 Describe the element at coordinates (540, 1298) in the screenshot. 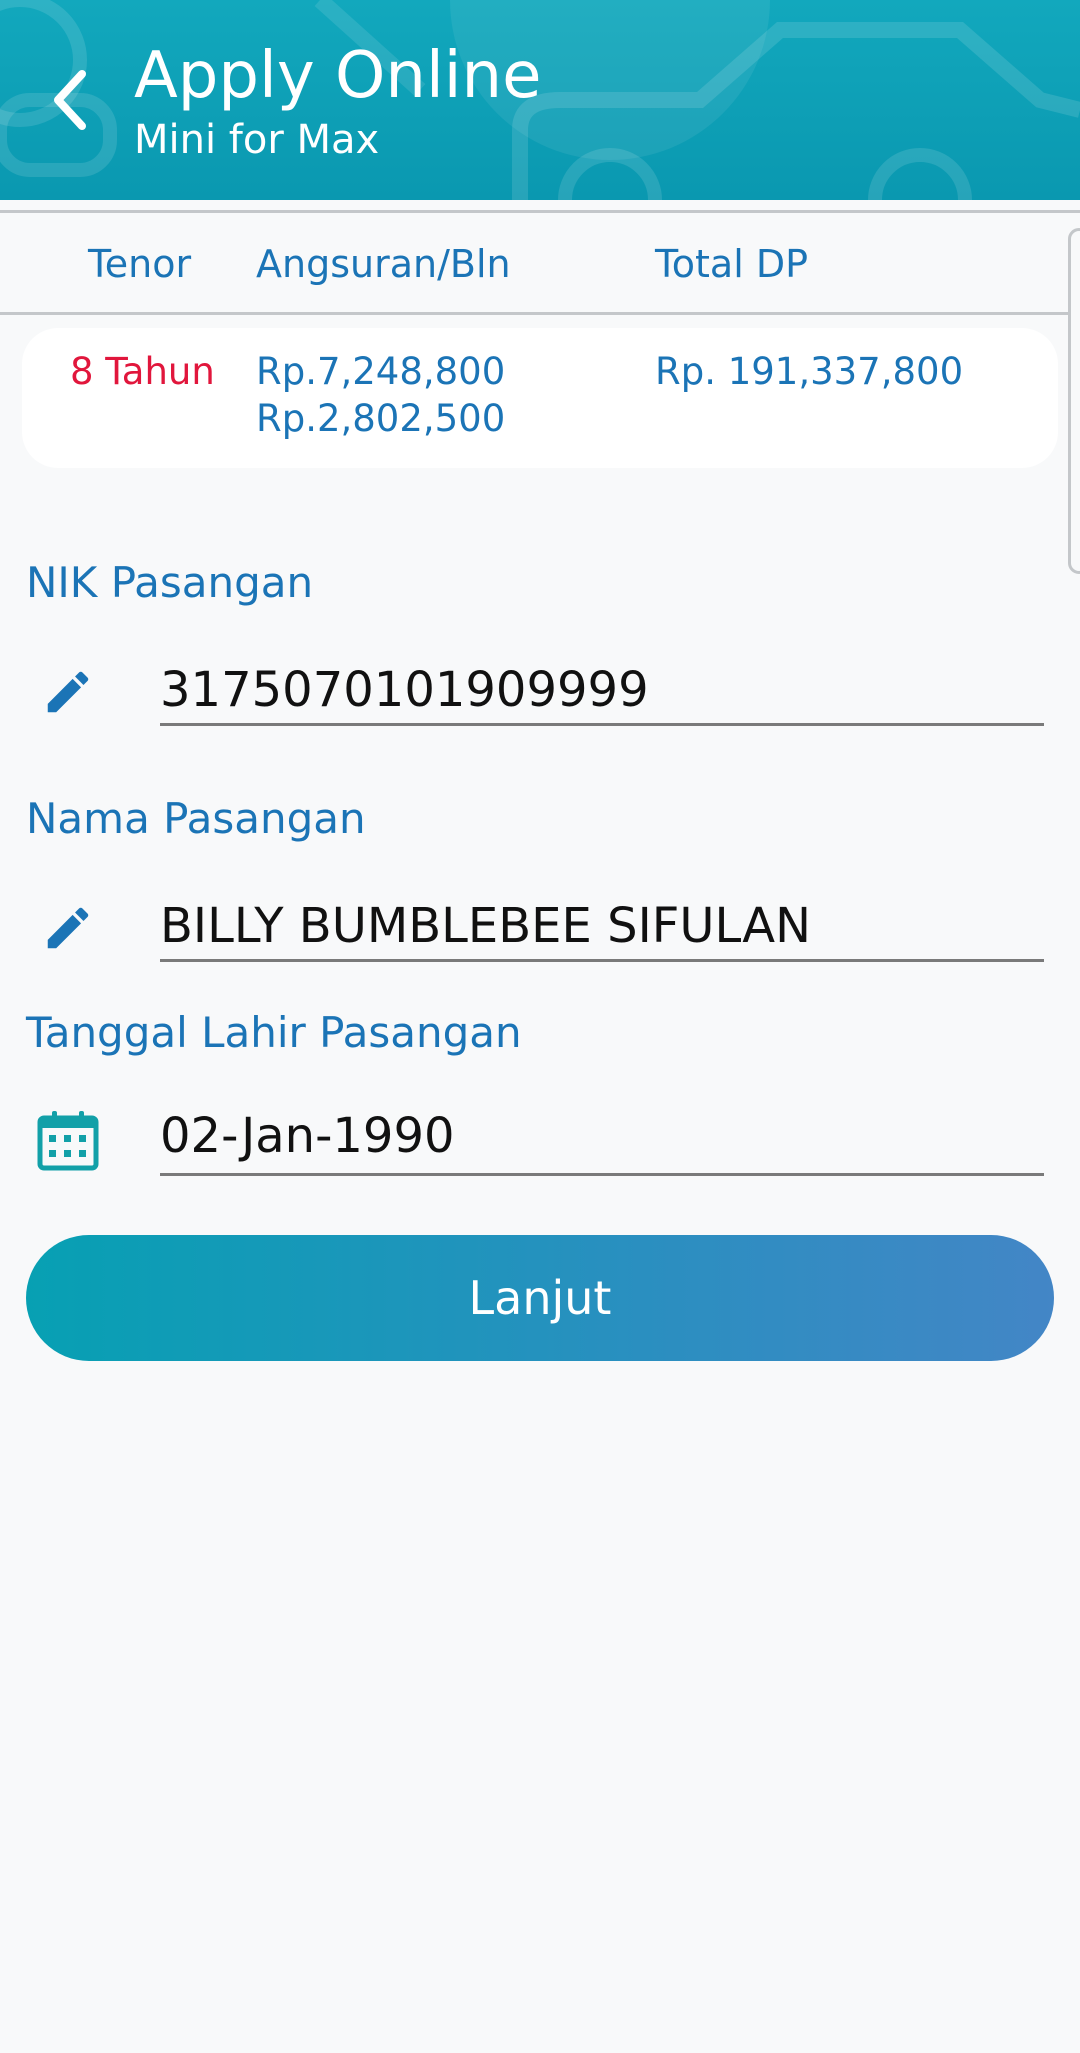

I see `lanjut-button: Lanjut` at that location.